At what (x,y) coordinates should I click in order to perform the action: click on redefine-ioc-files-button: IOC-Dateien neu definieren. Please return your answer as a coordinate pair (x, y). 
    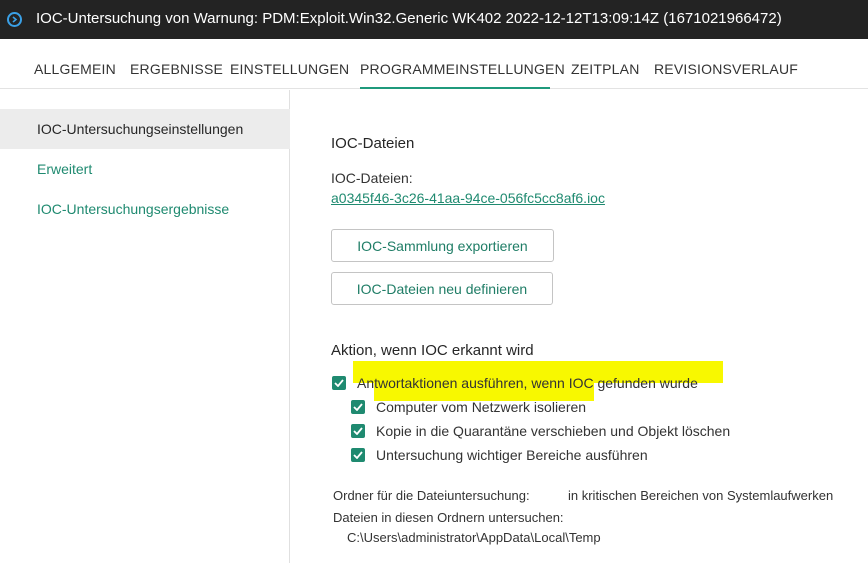
    Looking at the image, I should click on (442, 288).